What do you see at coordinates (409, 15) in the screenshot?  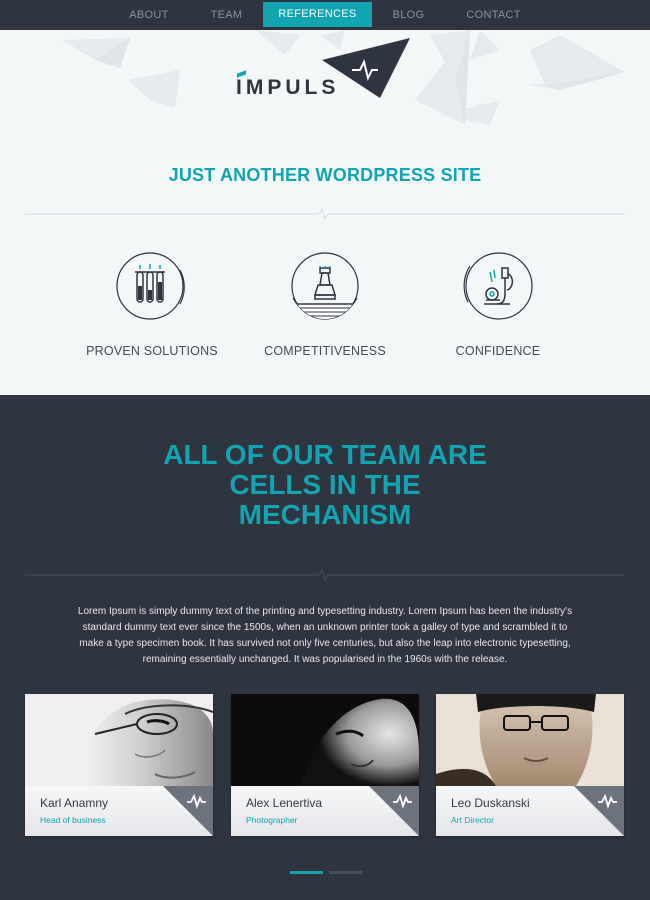 I see `nav-item-blog: BLOG` at bounding box center [409, 15].